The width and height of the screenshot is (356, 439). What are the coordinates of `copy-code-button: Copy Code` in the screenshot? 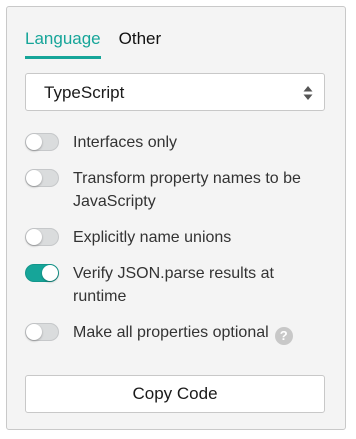 It's located at (175, 394).